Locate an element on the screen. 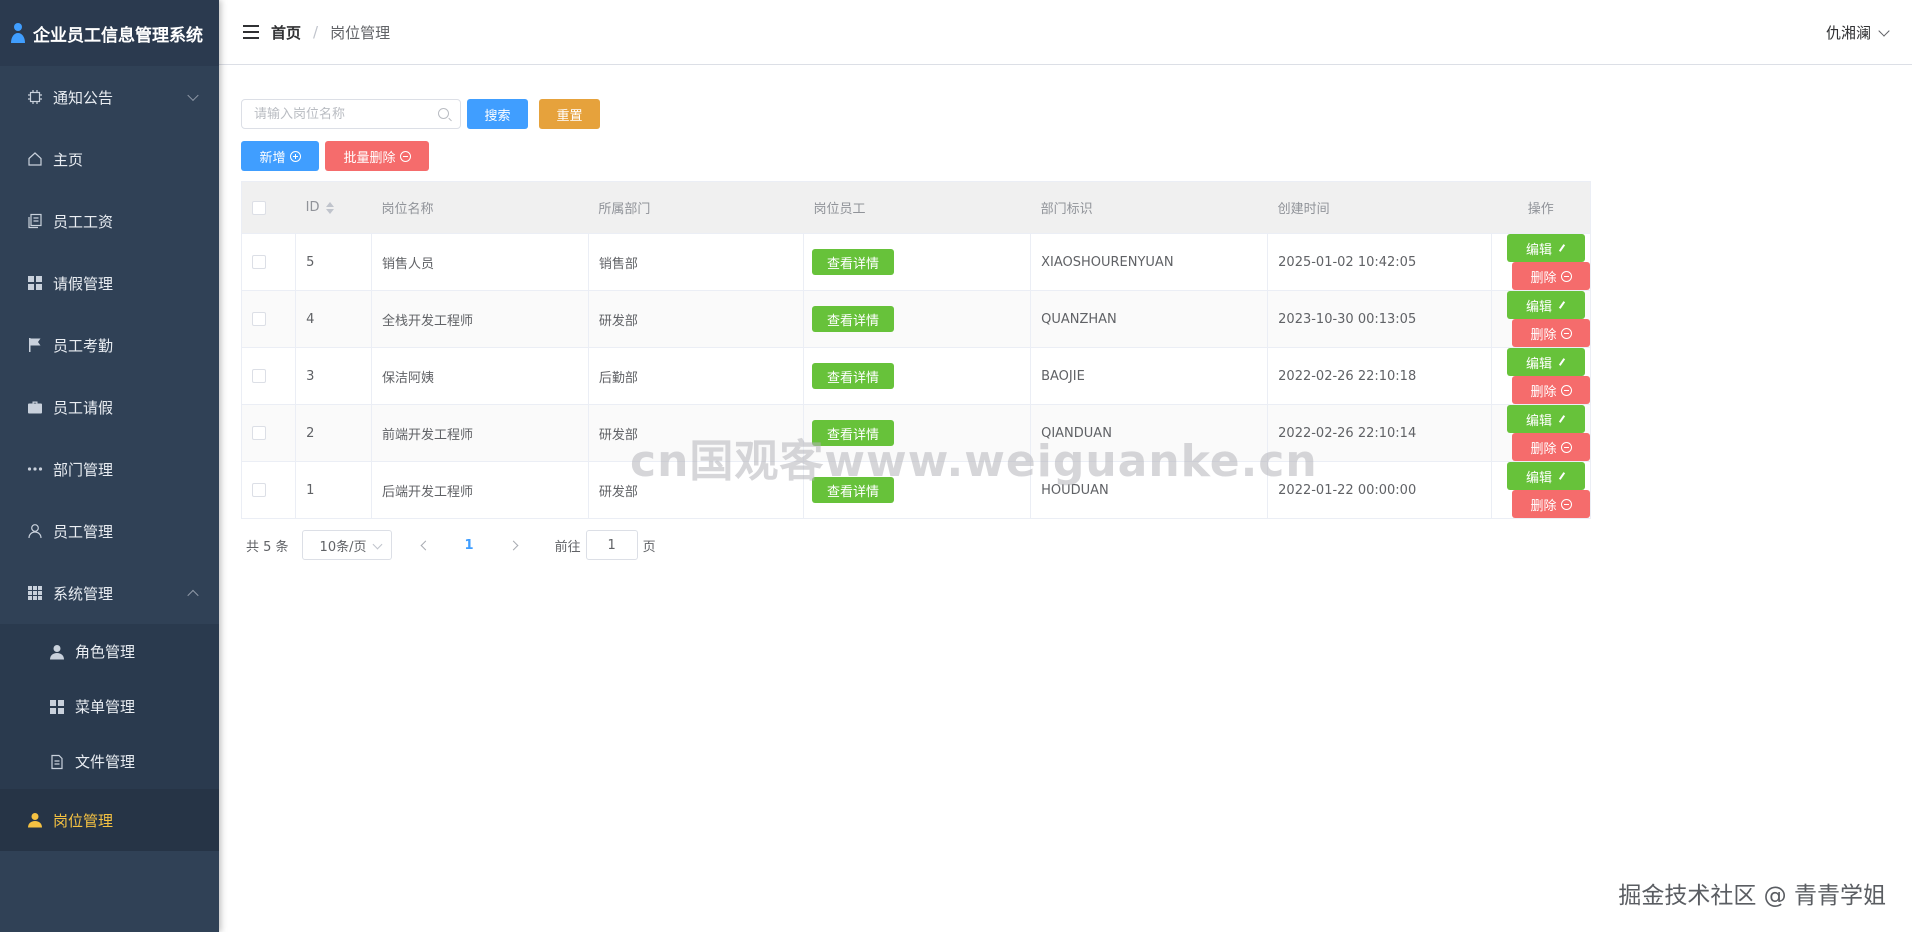 The height and width of the screenshot is (932, 1912). chevron-left-icon is located at coordinates (425, 545).